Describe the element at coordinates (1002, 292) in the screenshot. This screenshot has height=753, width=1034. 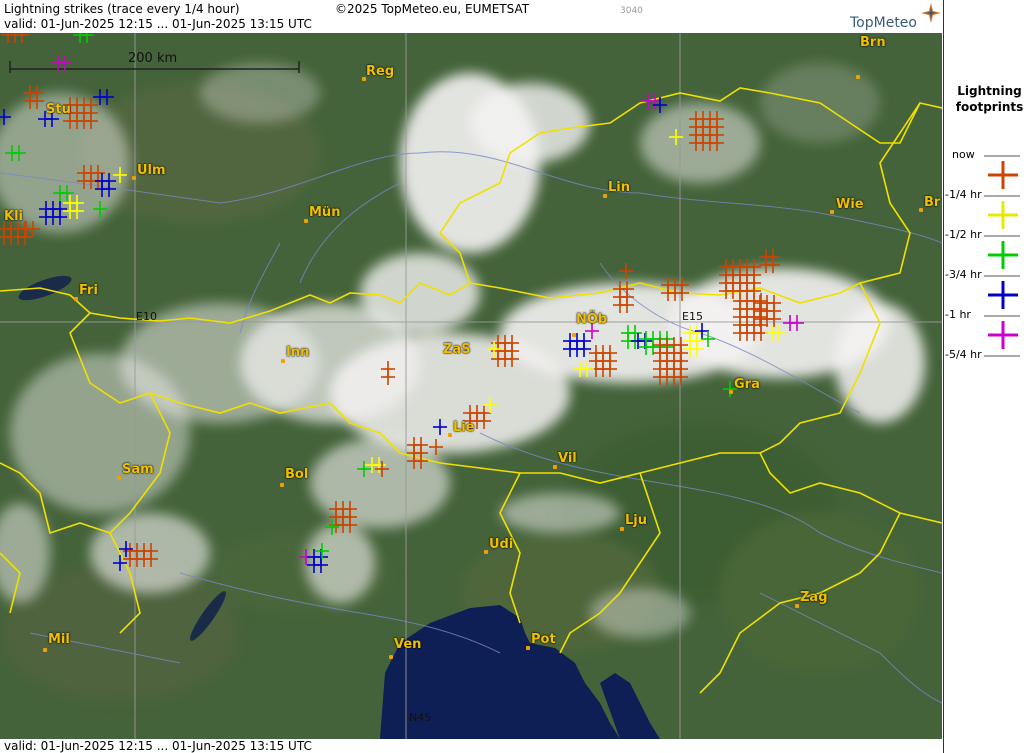
I see `legend-swatch-three-quarter` at that location.